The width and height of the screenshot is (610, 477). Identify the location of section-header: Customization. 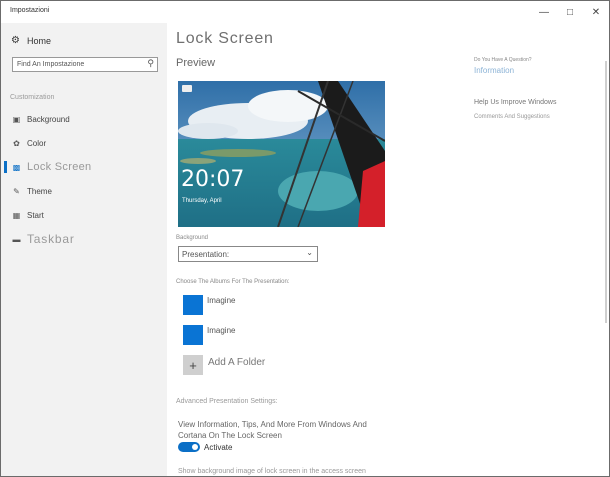
(32, 97).